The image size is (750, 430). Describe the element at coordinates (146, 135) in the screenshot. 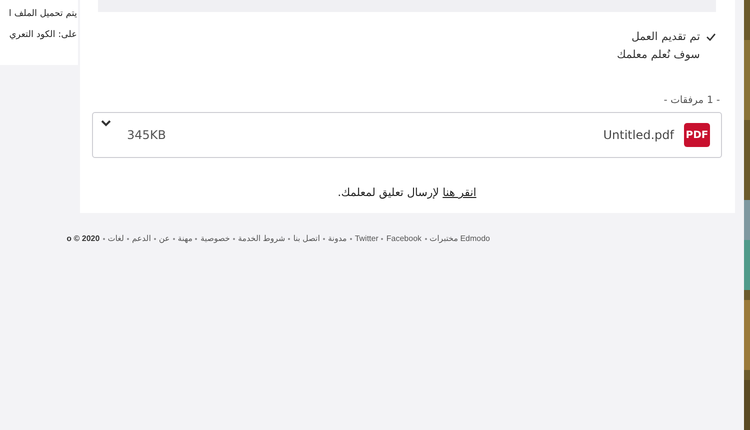

I see `file-size: 345KB` at that location.